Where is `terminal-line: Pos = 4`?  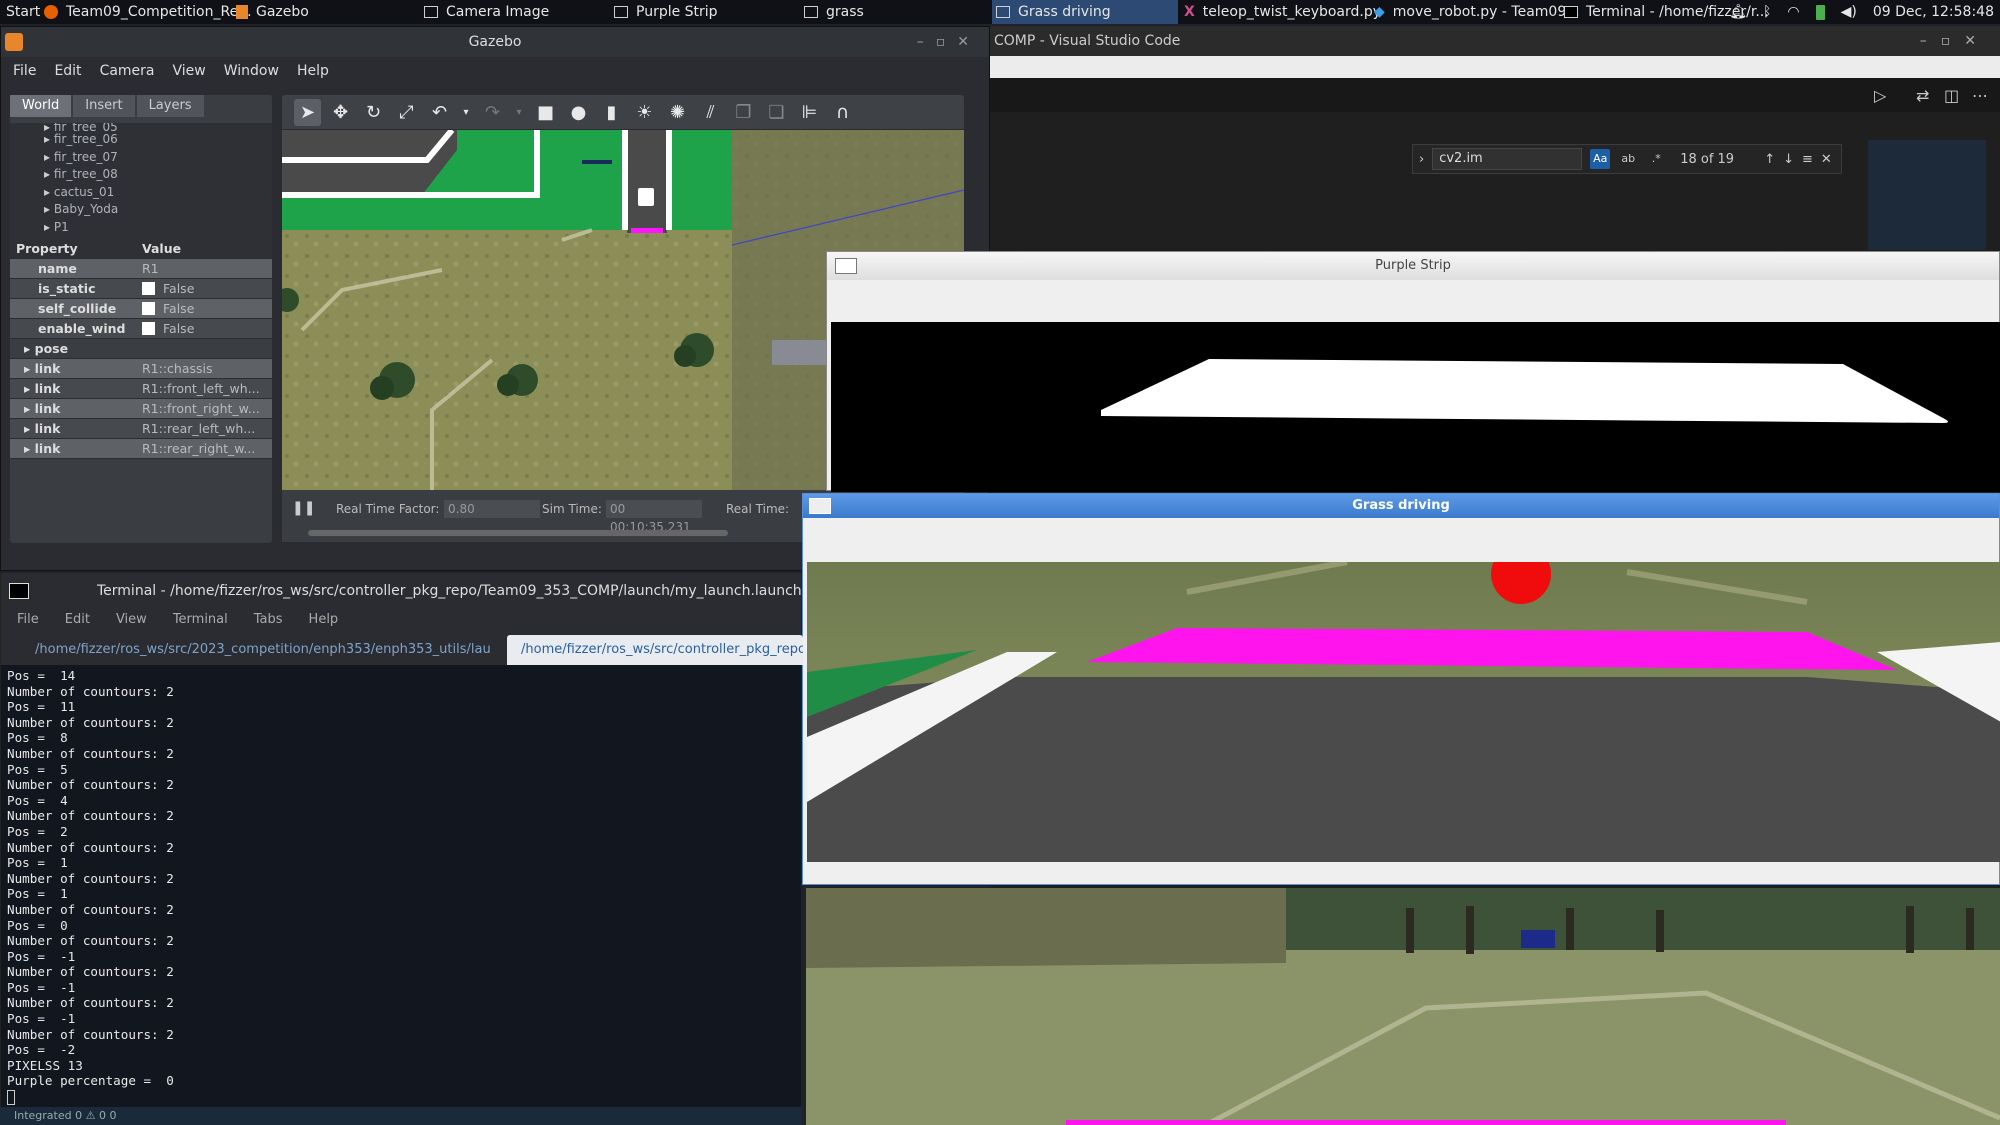
terminal-line: Pos = 4 is located at coordinates (37, 800).